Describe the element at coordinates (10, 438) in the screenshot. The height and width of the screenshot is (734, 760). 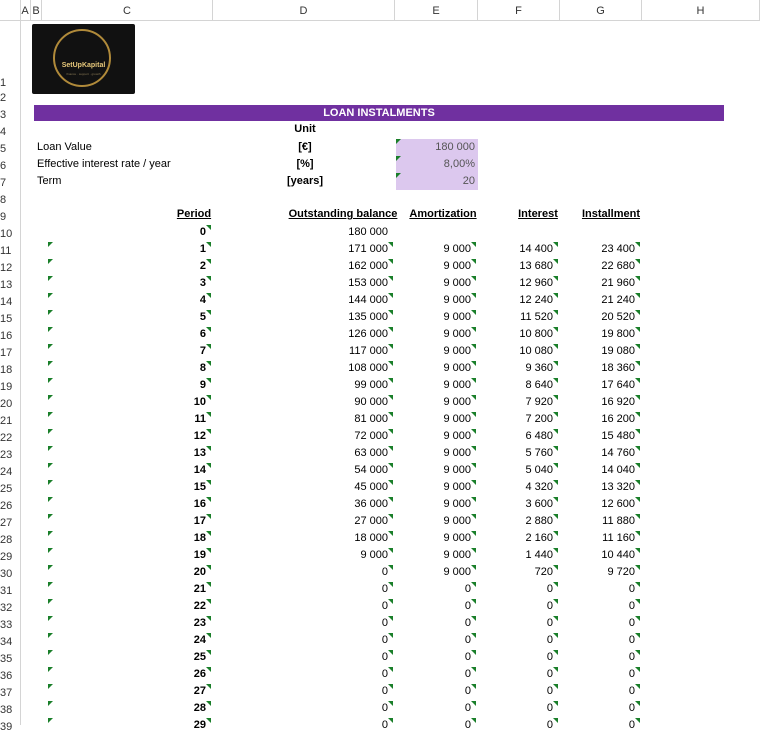
I see `row-header-22: 22` at that location.